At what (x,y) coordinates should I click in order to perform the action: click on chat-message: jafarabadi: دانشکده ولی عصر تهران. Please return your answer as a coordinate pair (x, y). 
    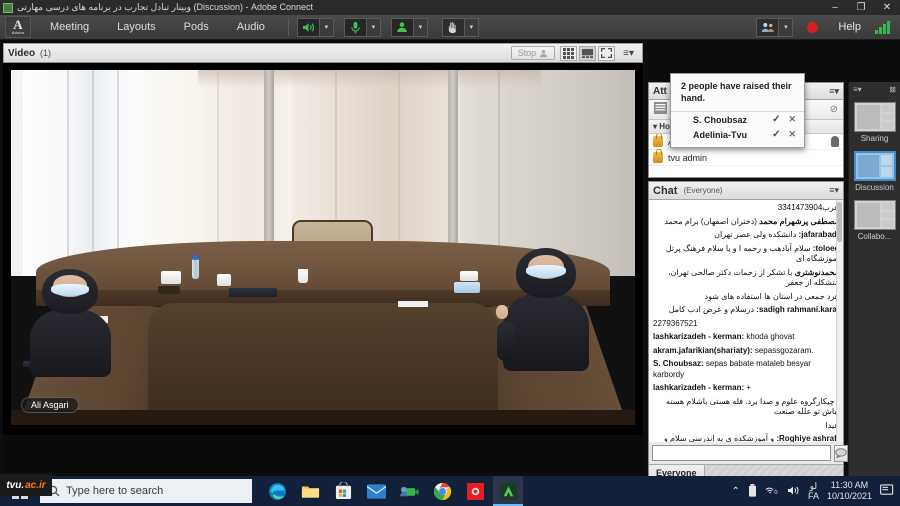
    Looking at the image, I should click on (746, 235).